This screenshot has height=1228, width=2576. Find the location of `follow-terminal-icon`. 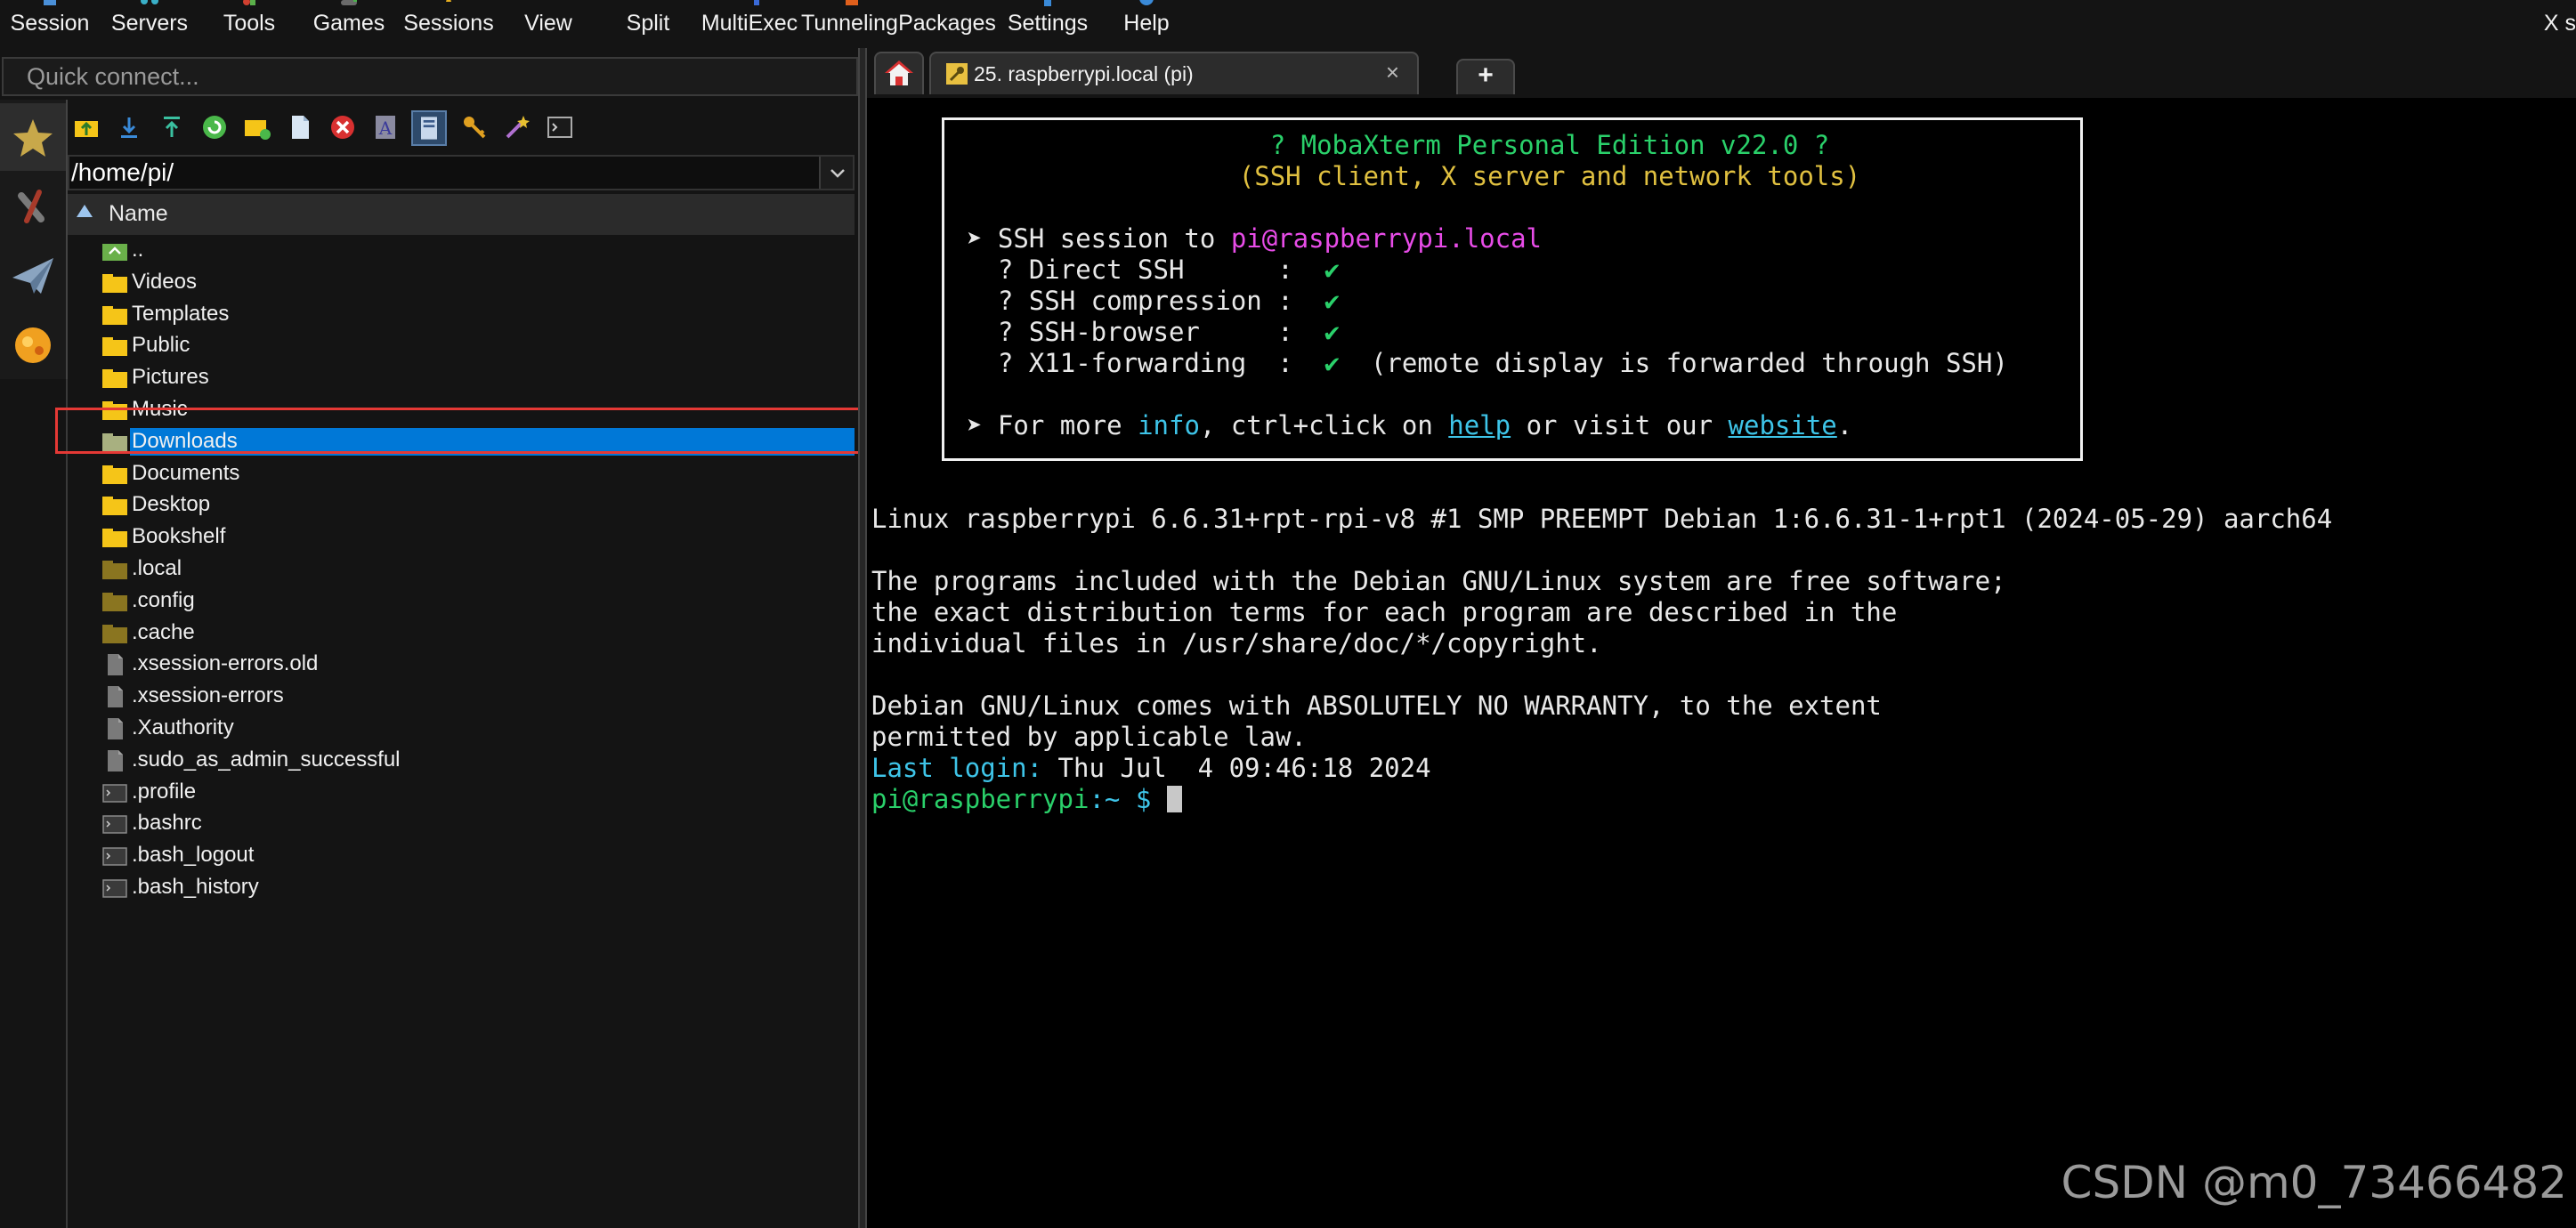

follow-terminal-icon is located at coordinates (429, 128).